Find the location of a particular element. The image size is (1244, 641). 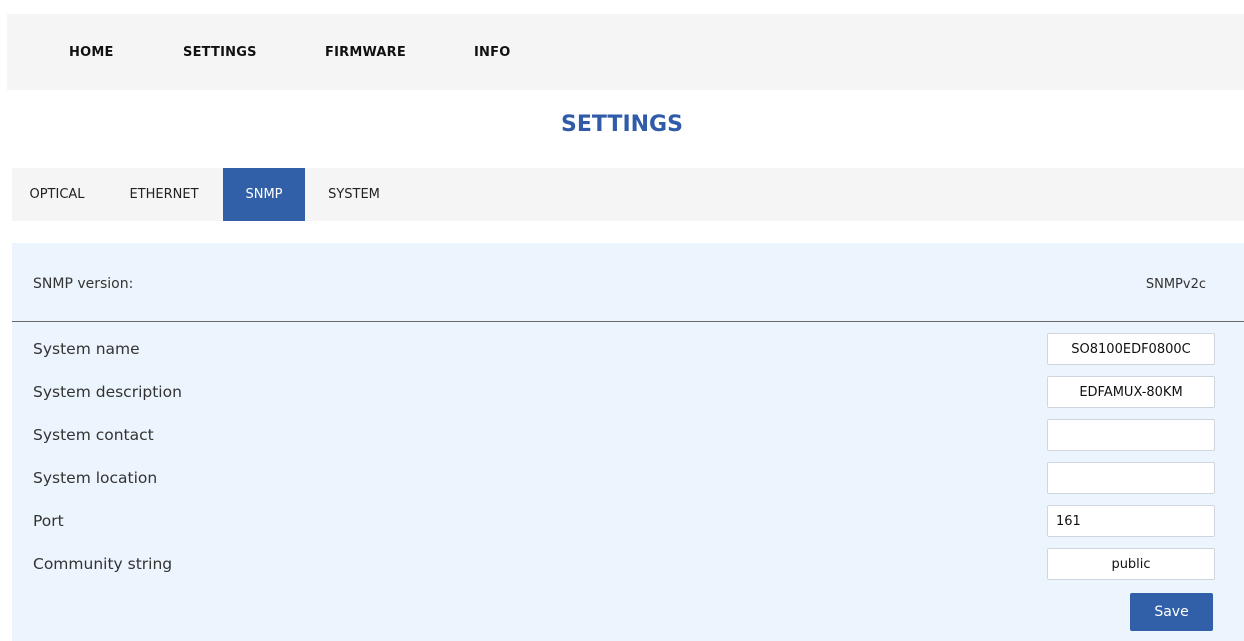

settings-tab-bar: OPTICAL ETHERNET SNMP SYSTEM is located at coordinates (628, 194).